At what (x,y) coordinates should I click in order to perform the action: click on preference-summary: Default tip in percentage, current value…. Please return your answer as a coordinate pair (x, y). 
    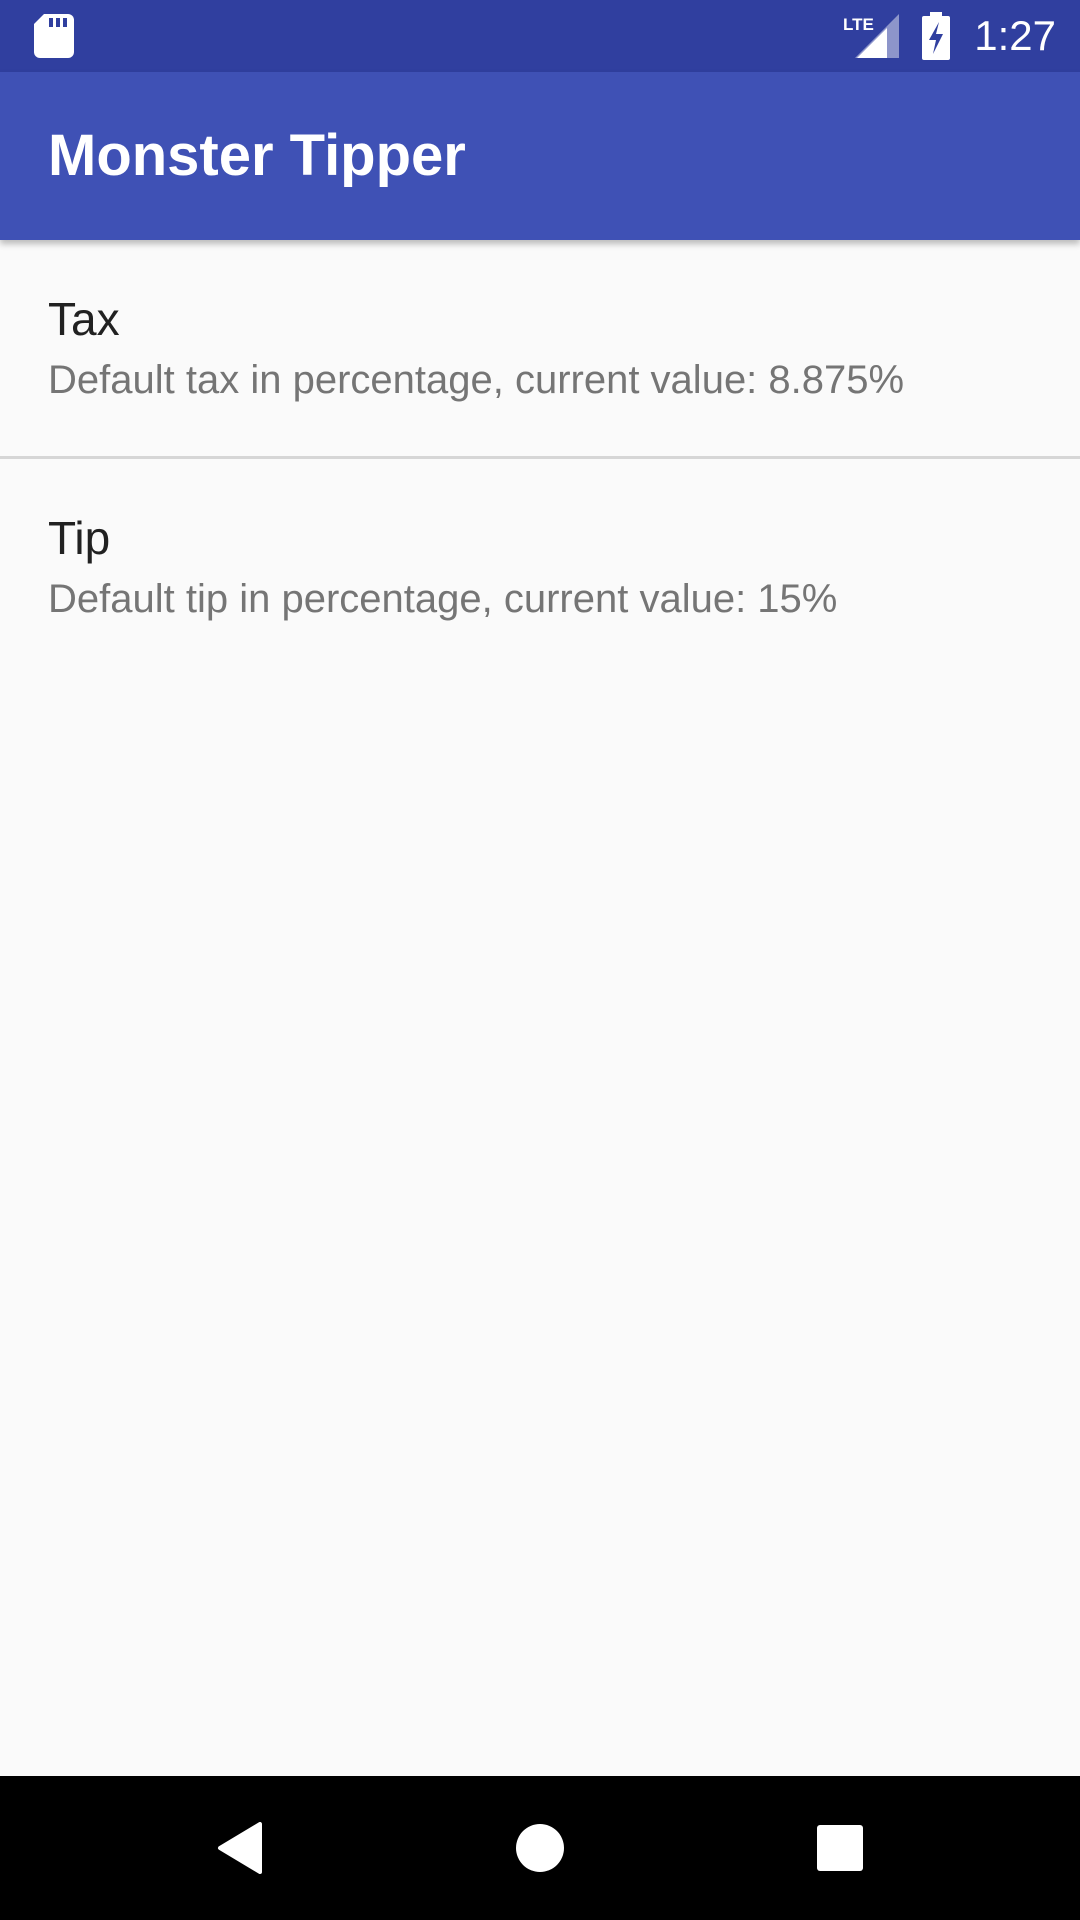
    Looking at the image, I should click on (443, 599).